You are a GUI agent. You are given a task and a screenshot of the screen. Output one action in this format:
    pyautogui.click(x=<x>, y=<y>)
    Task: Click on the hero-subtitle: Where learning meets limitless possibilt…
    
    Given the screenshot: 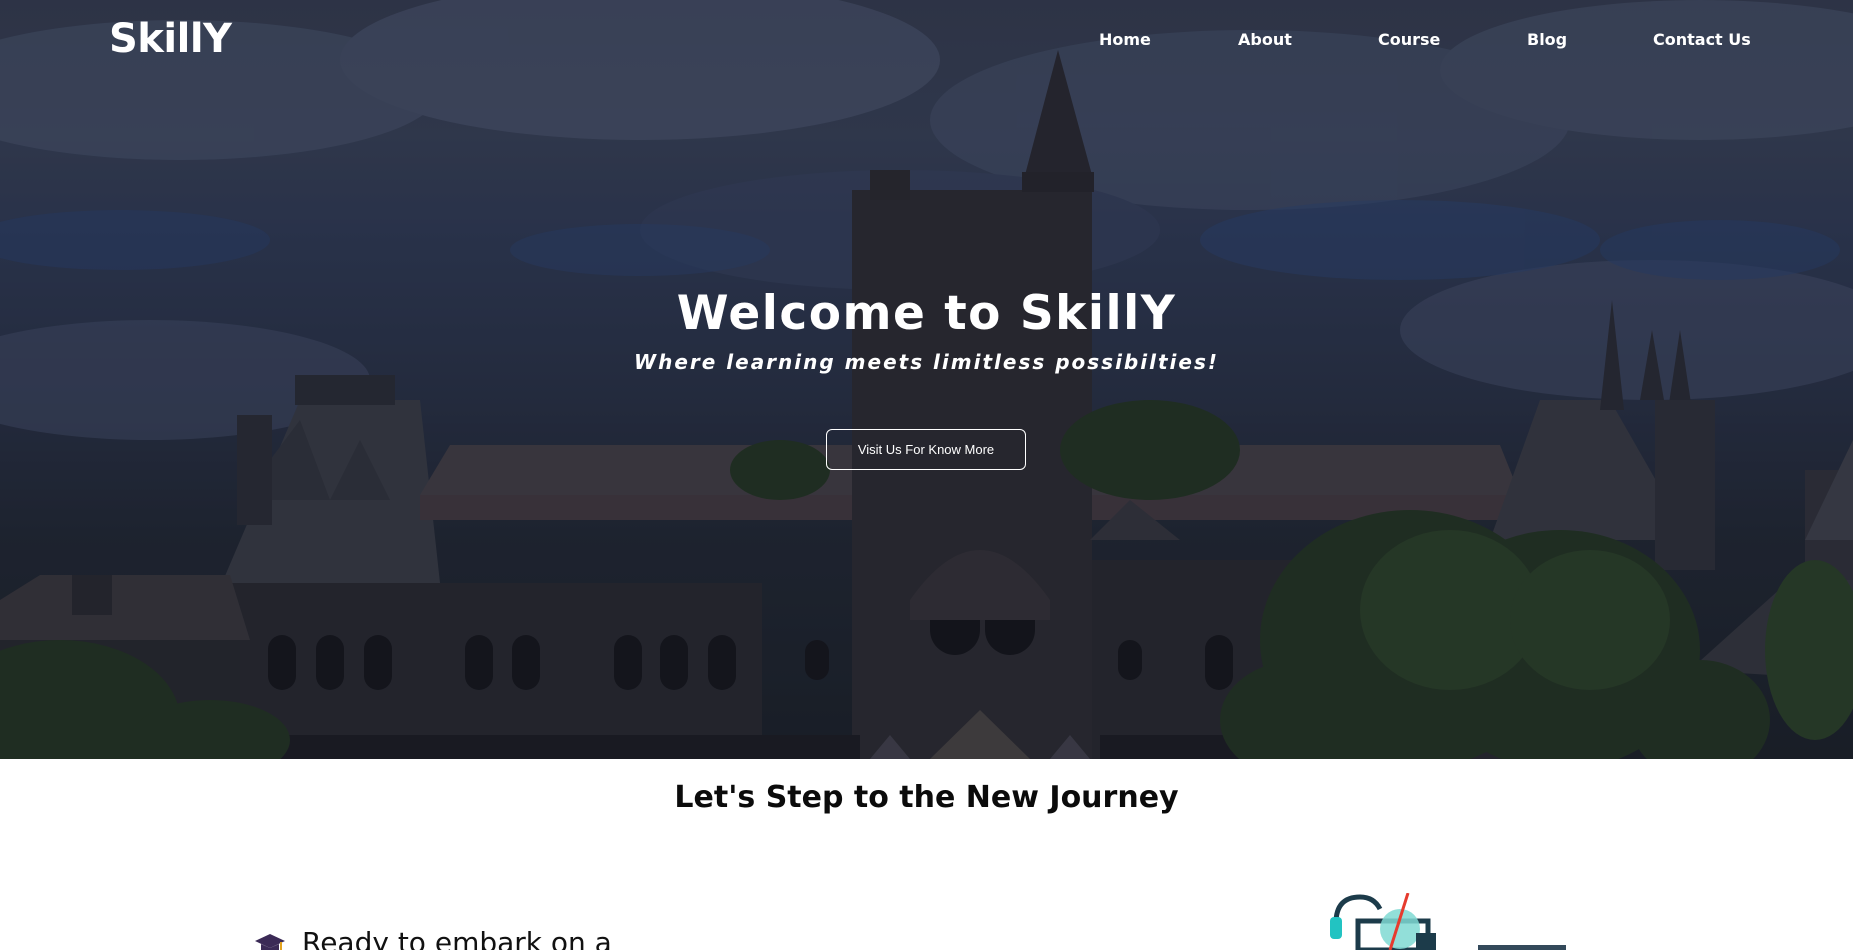 What is the action you would take?
    pyautogui.click(x=926, y=362)
    